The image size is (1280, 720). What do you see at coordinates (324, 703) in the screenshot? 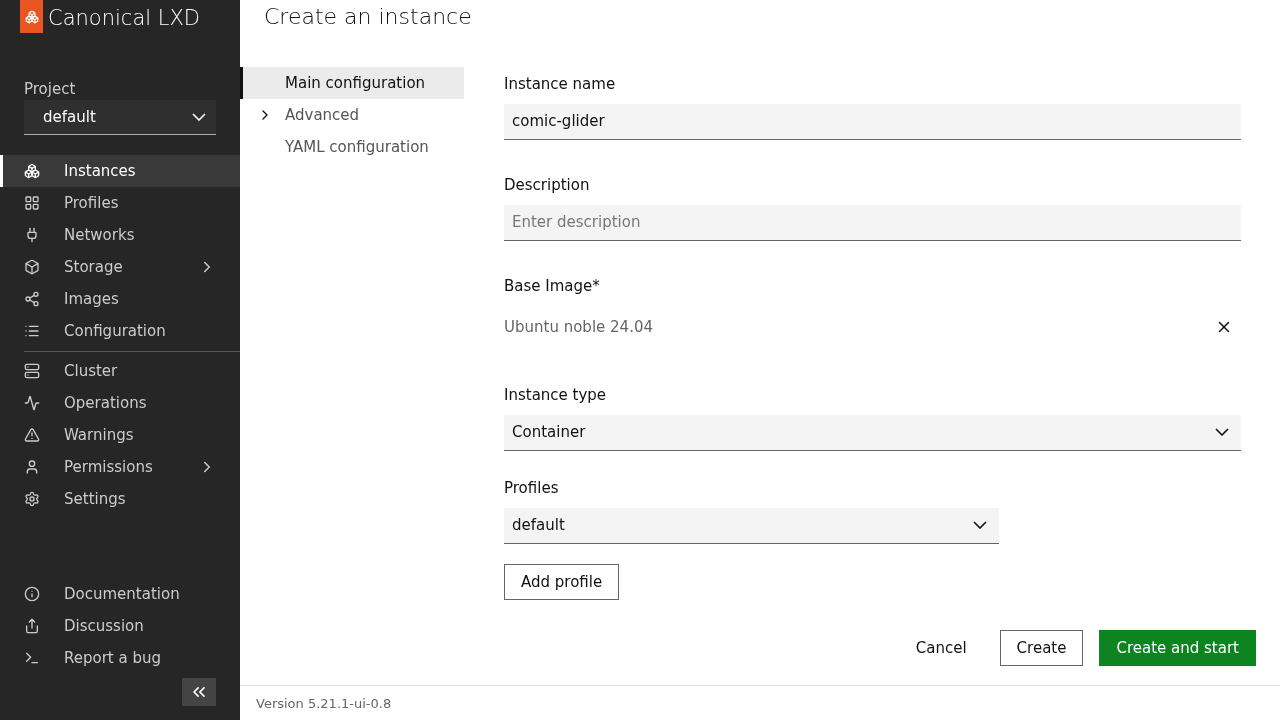
I see `version-text: Version 5.21.1-ui-0.8` at bounding box center [324, 703].